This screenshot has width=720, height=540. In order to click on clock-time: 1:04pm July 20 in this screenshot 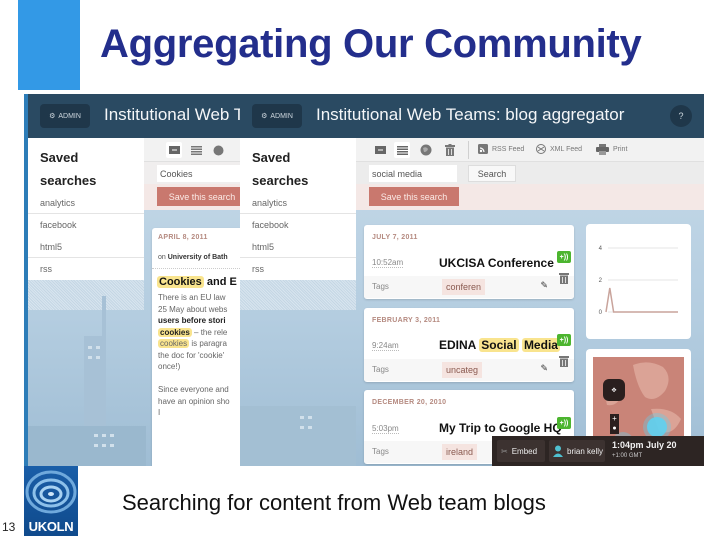, I will do `click(644, 445)`.